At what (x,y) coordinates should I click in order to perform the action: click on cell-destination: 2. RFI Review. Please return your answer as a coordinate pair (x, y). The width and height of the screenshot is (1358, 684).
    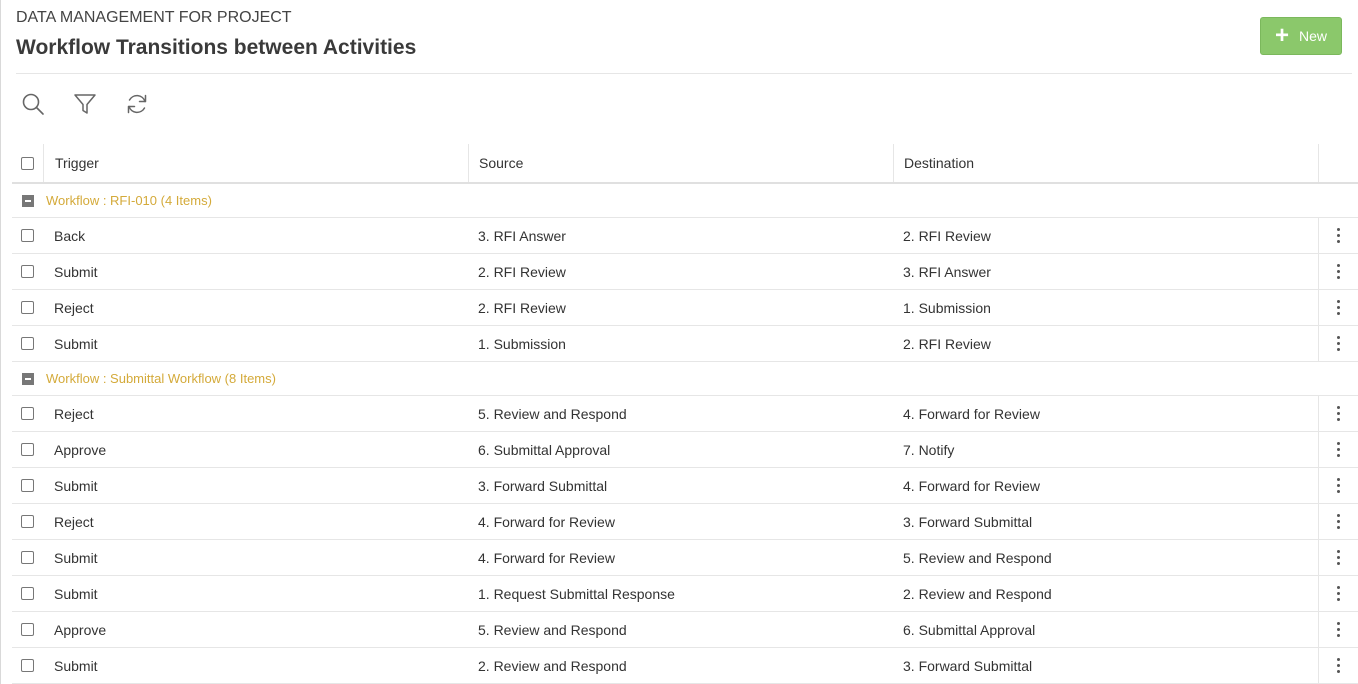
    Looking at the image, I should click on (947, 343).